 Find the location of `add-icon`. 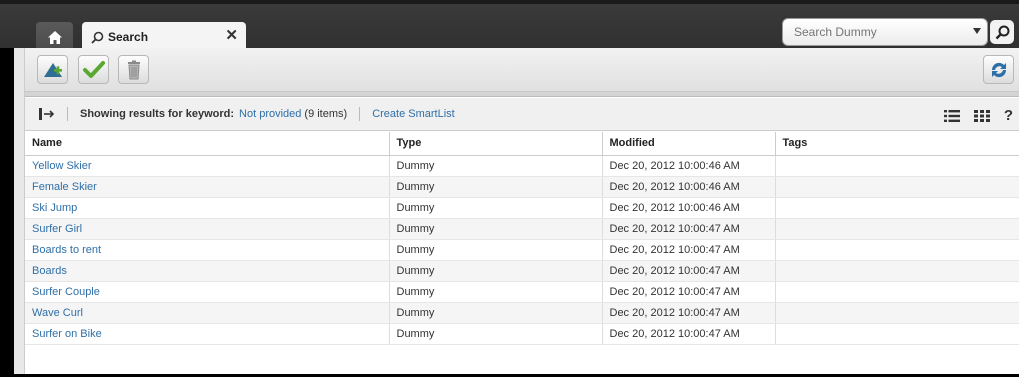

add-icon is located at coordinates (52, 69).